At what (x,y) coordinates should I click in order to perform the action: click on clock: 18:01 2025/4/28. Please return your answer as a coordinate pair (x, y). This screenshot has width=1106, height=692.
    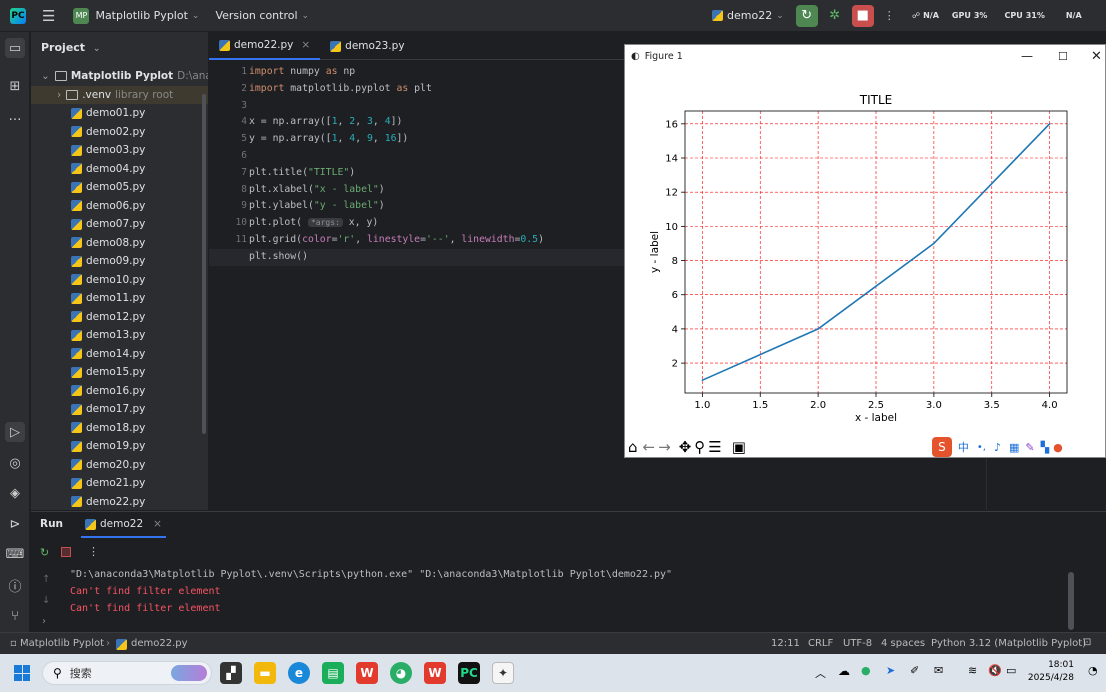
    Looking at the image, I should click on (1049, 672).